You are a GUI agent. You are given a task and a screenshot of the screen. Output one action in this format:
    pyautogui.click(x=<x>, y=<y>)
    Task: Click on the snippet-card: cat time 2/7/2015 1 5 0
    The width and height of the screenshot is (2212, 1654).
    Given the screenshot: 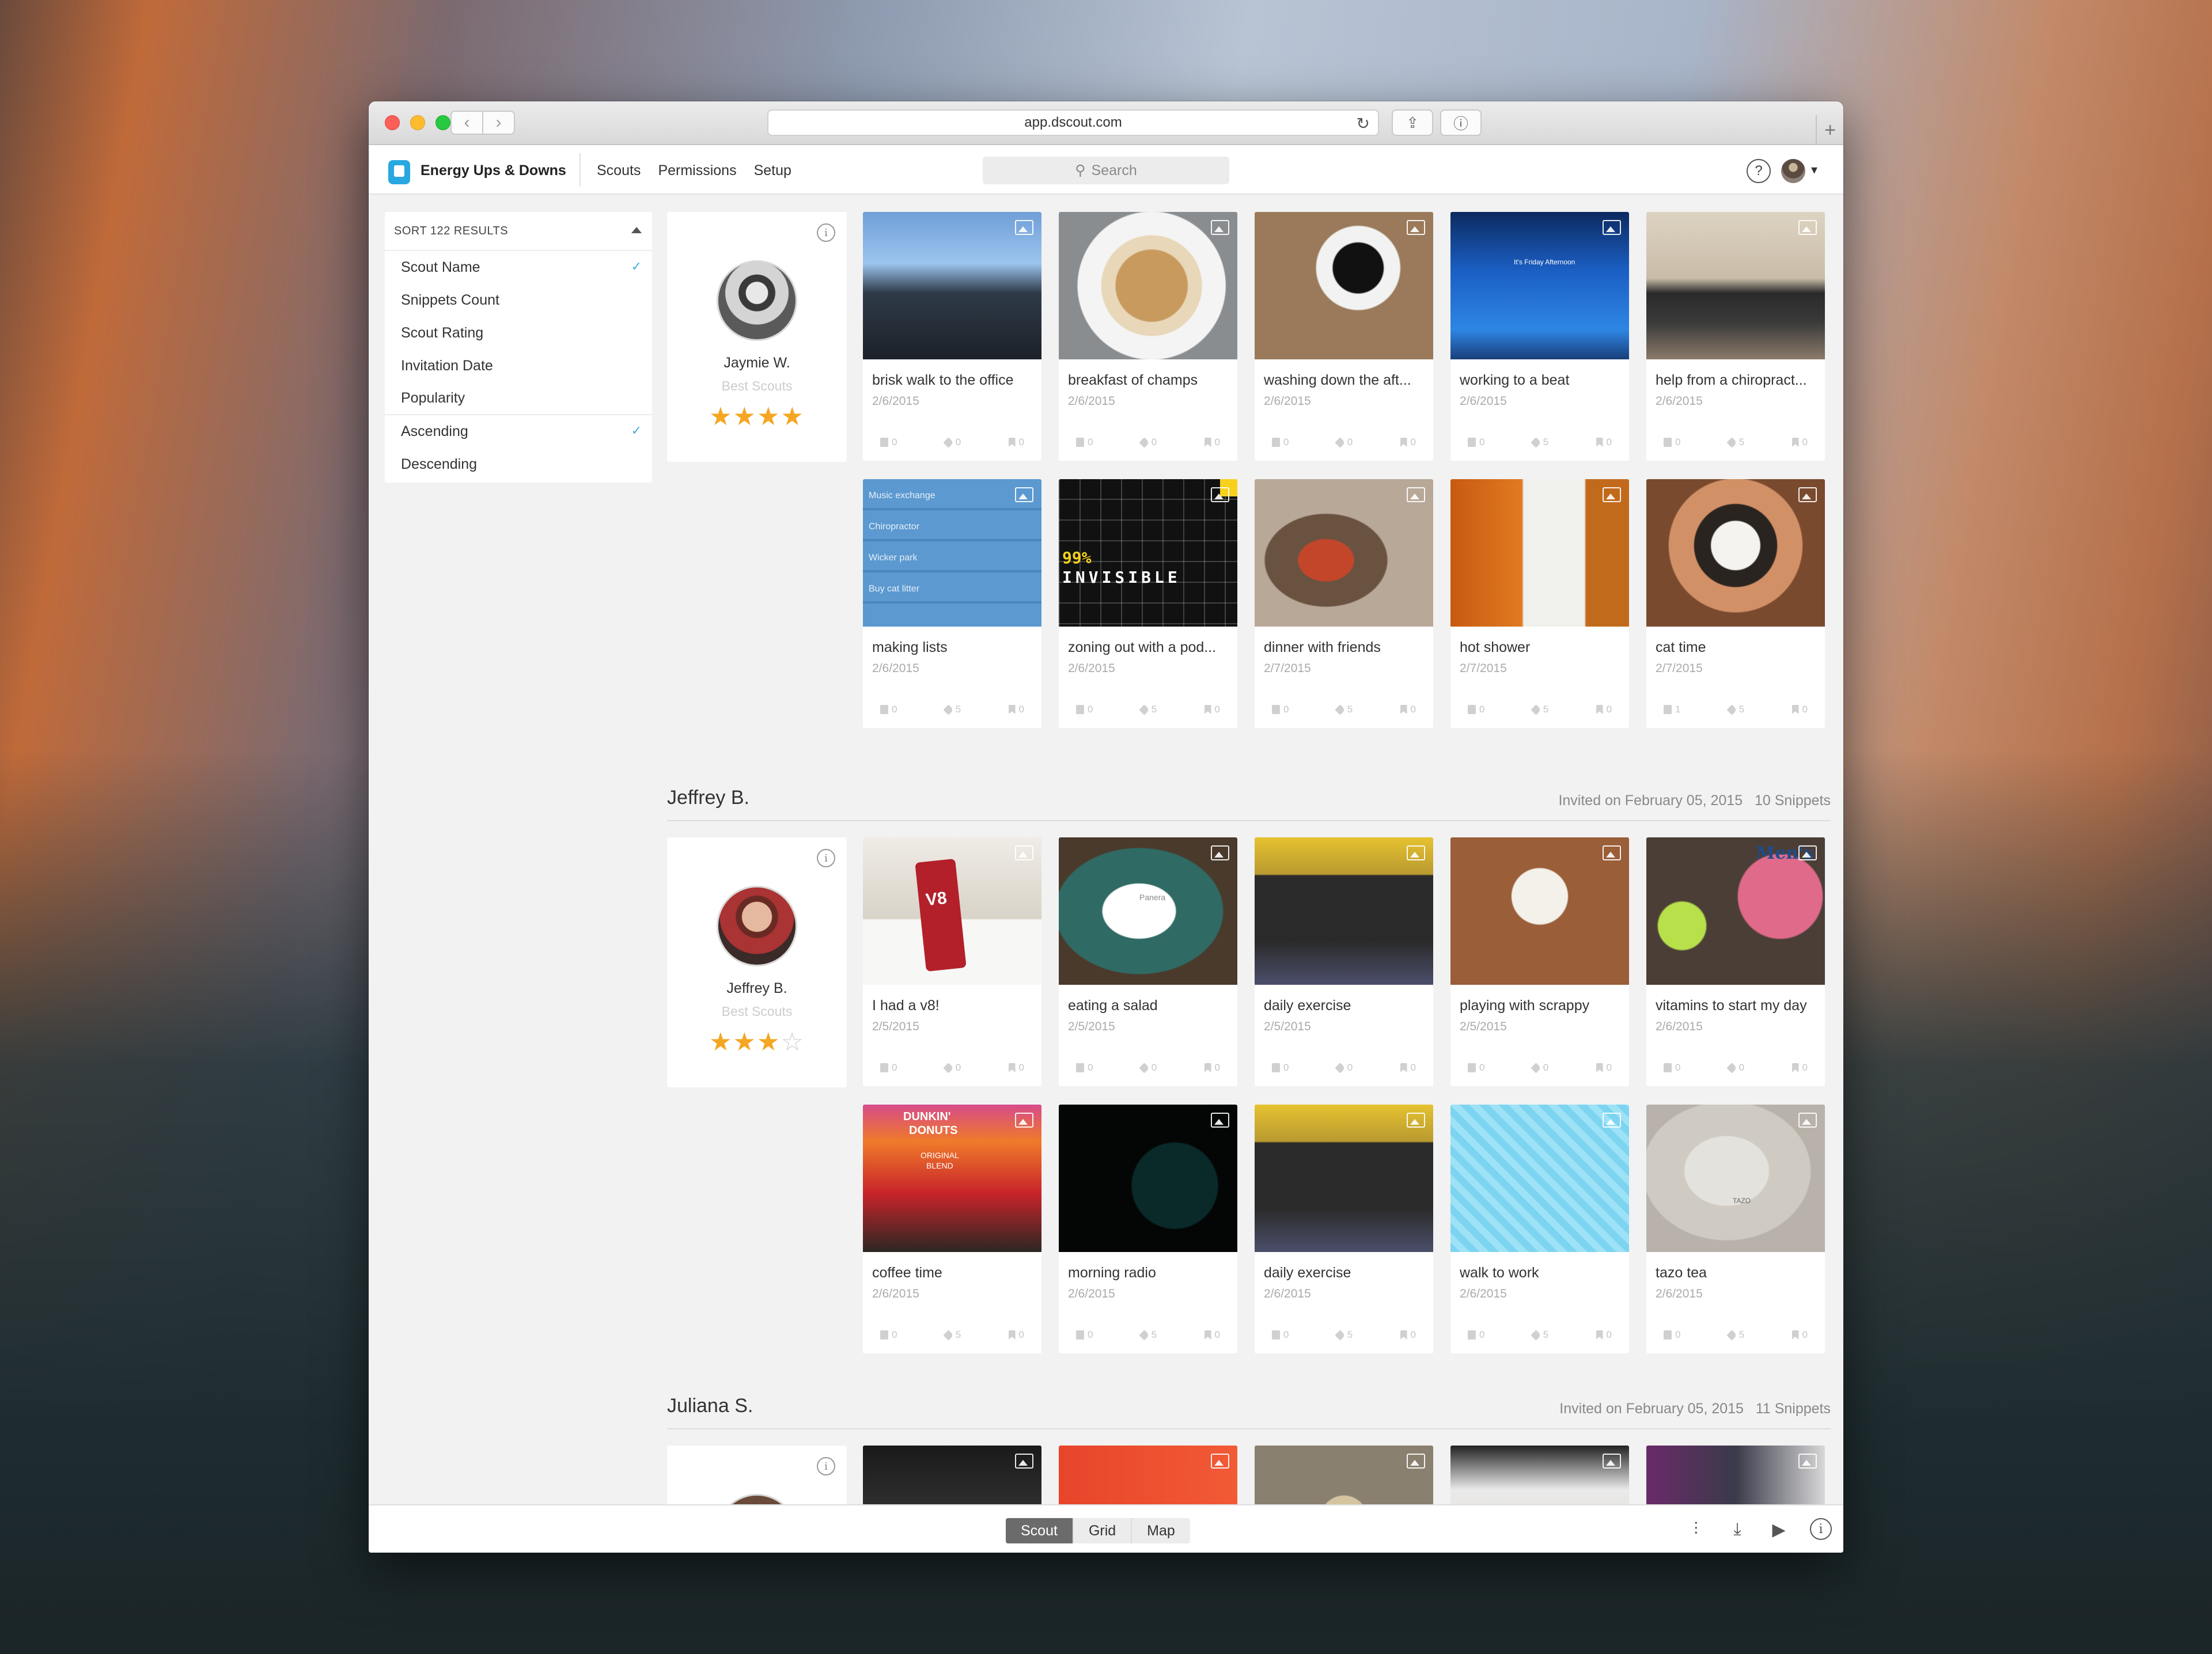 What is the action you would take?
    pyautogui.click(x=1735, y=603)
    